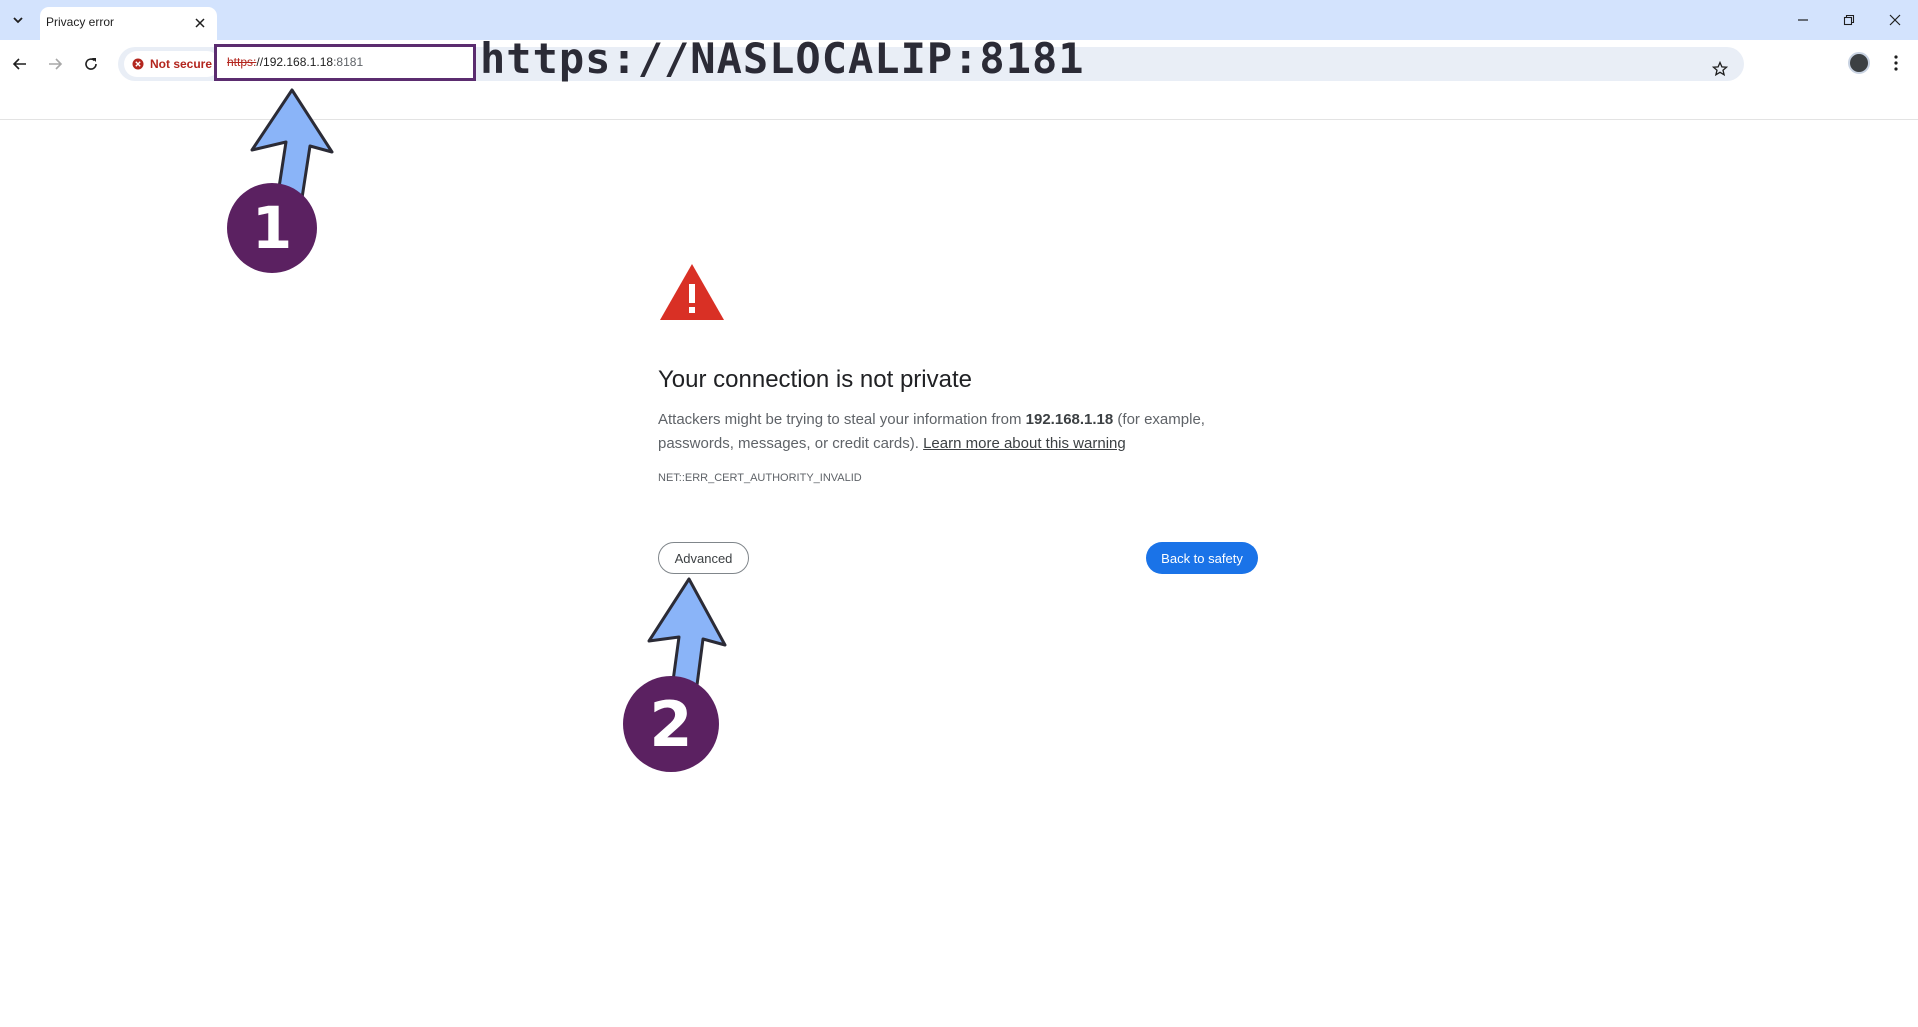 The image size is (1918, 1027). I want to click on url-scheme: https:, so click(242, 62).